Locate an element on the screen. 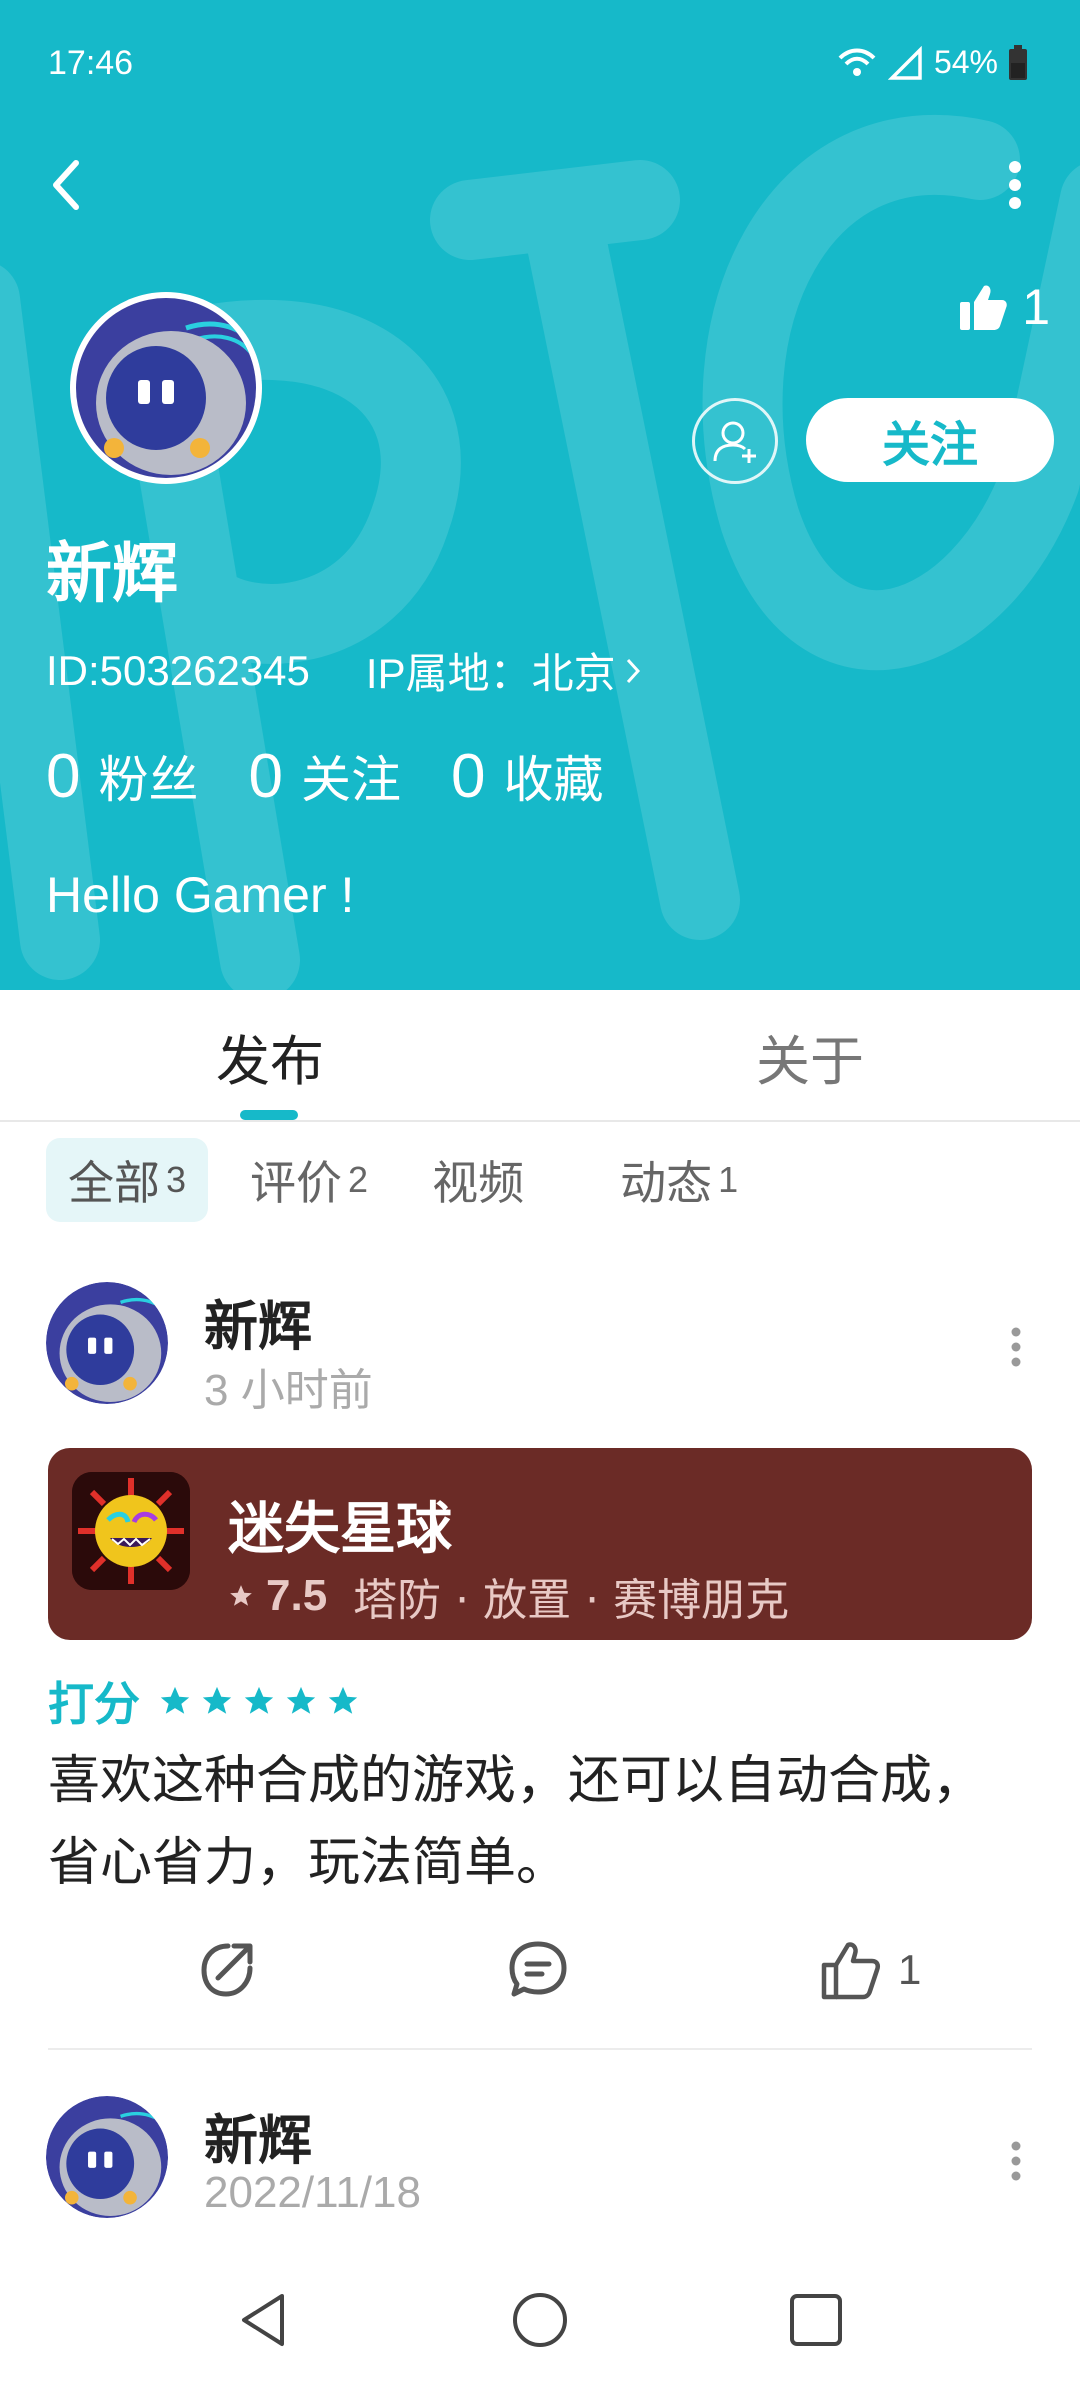 The image size is (1080, 2400). stat-favorites-label: 收藏 is located at coordinates (553, 780).